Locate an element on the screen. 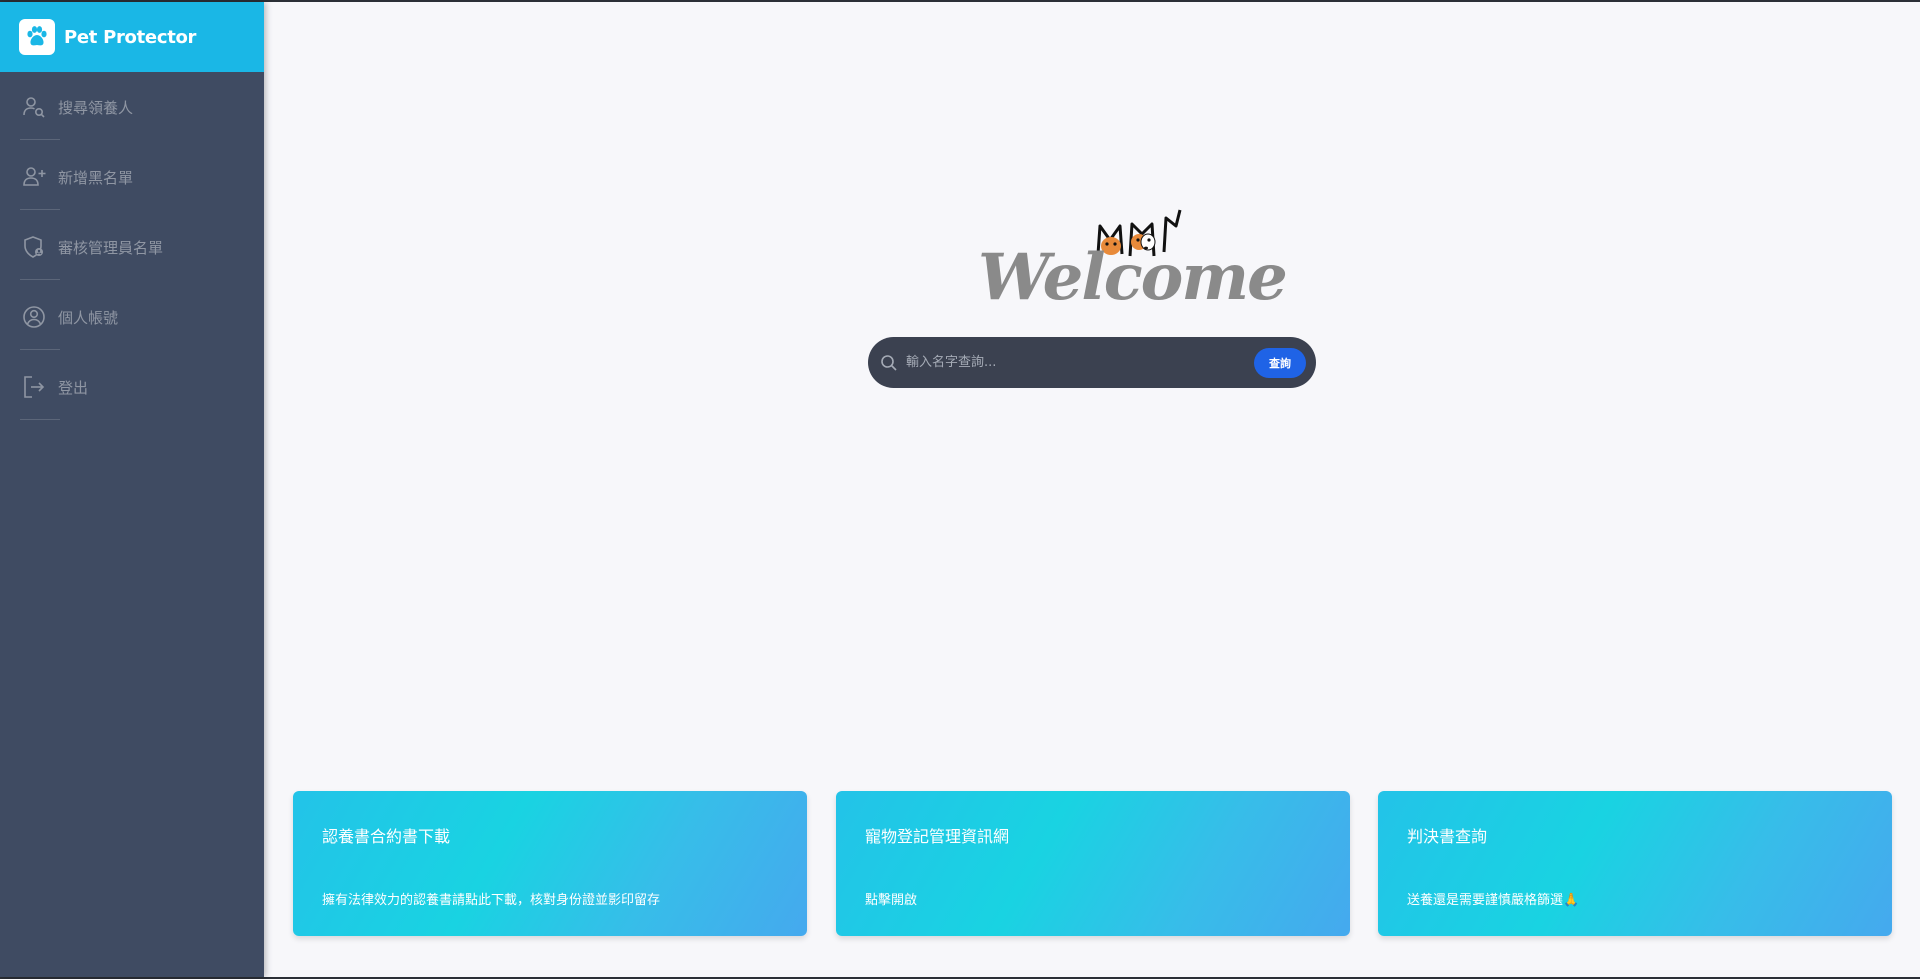  sidebar-item-label: 個人帳號 is located at coordinates (88, 317).